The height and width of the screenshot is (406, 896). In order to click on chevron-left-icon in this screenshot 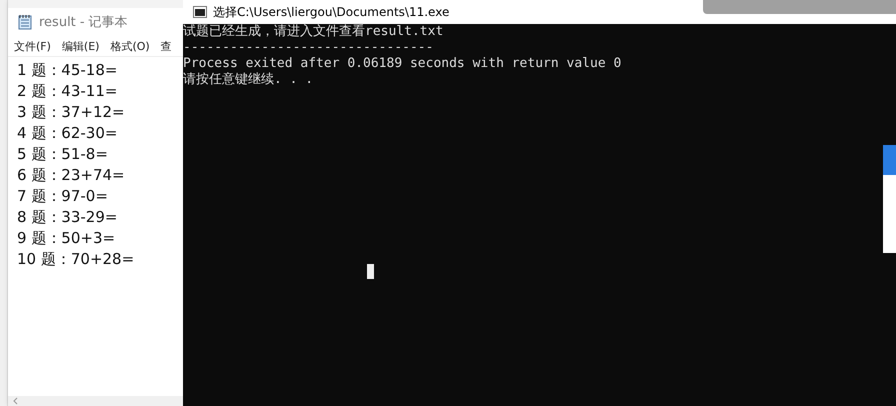, I will do `click(16, 401)`.